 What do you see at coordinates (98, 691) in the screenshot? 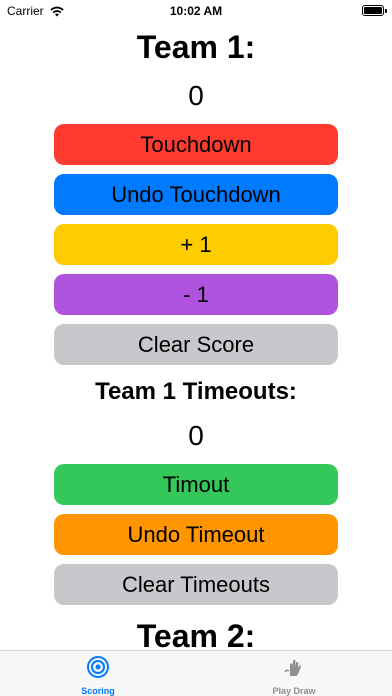
I see `tab-scoring-label: Scoring` at bounding box center [98, 691].